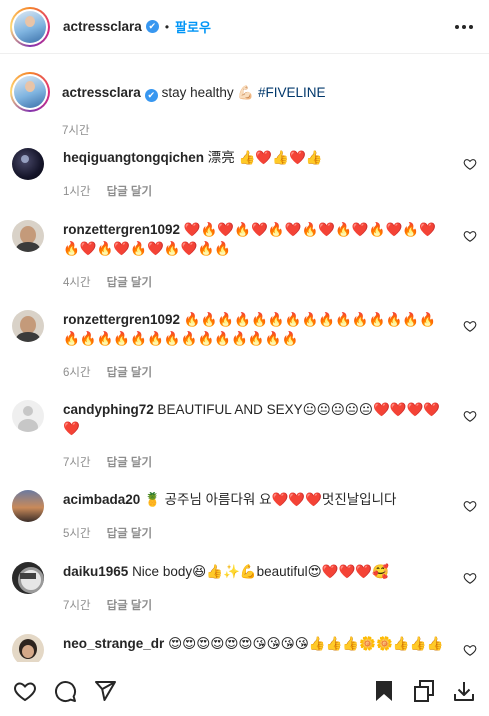 This screenshot has width=489, height=716. Describe the element at coordinates (265, 157) in the screenshot. I see `comment-text: 漂亮 👍❤️👍❤️👍` at that location.